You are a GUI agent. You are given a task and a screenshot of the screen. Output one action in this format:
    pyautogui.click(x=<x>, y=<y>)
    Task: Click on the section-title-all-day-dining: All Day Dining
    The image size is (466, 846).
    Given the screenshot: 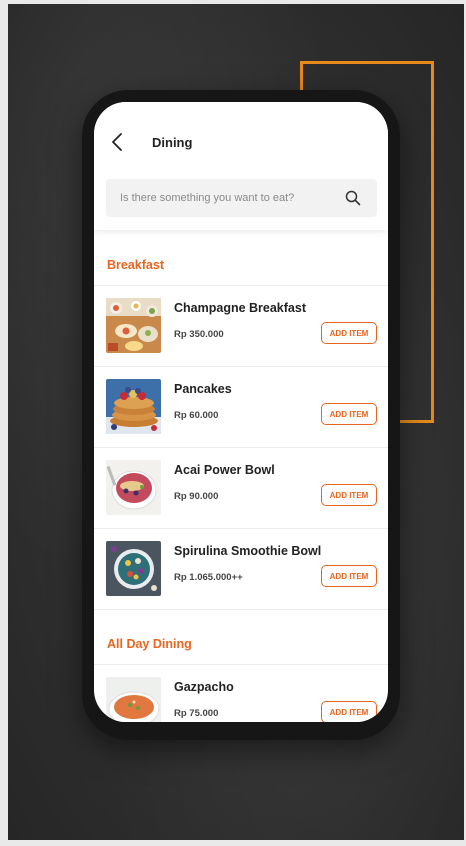 What is the action you would take?
    pyautogui.click(x=149, y=644)
    